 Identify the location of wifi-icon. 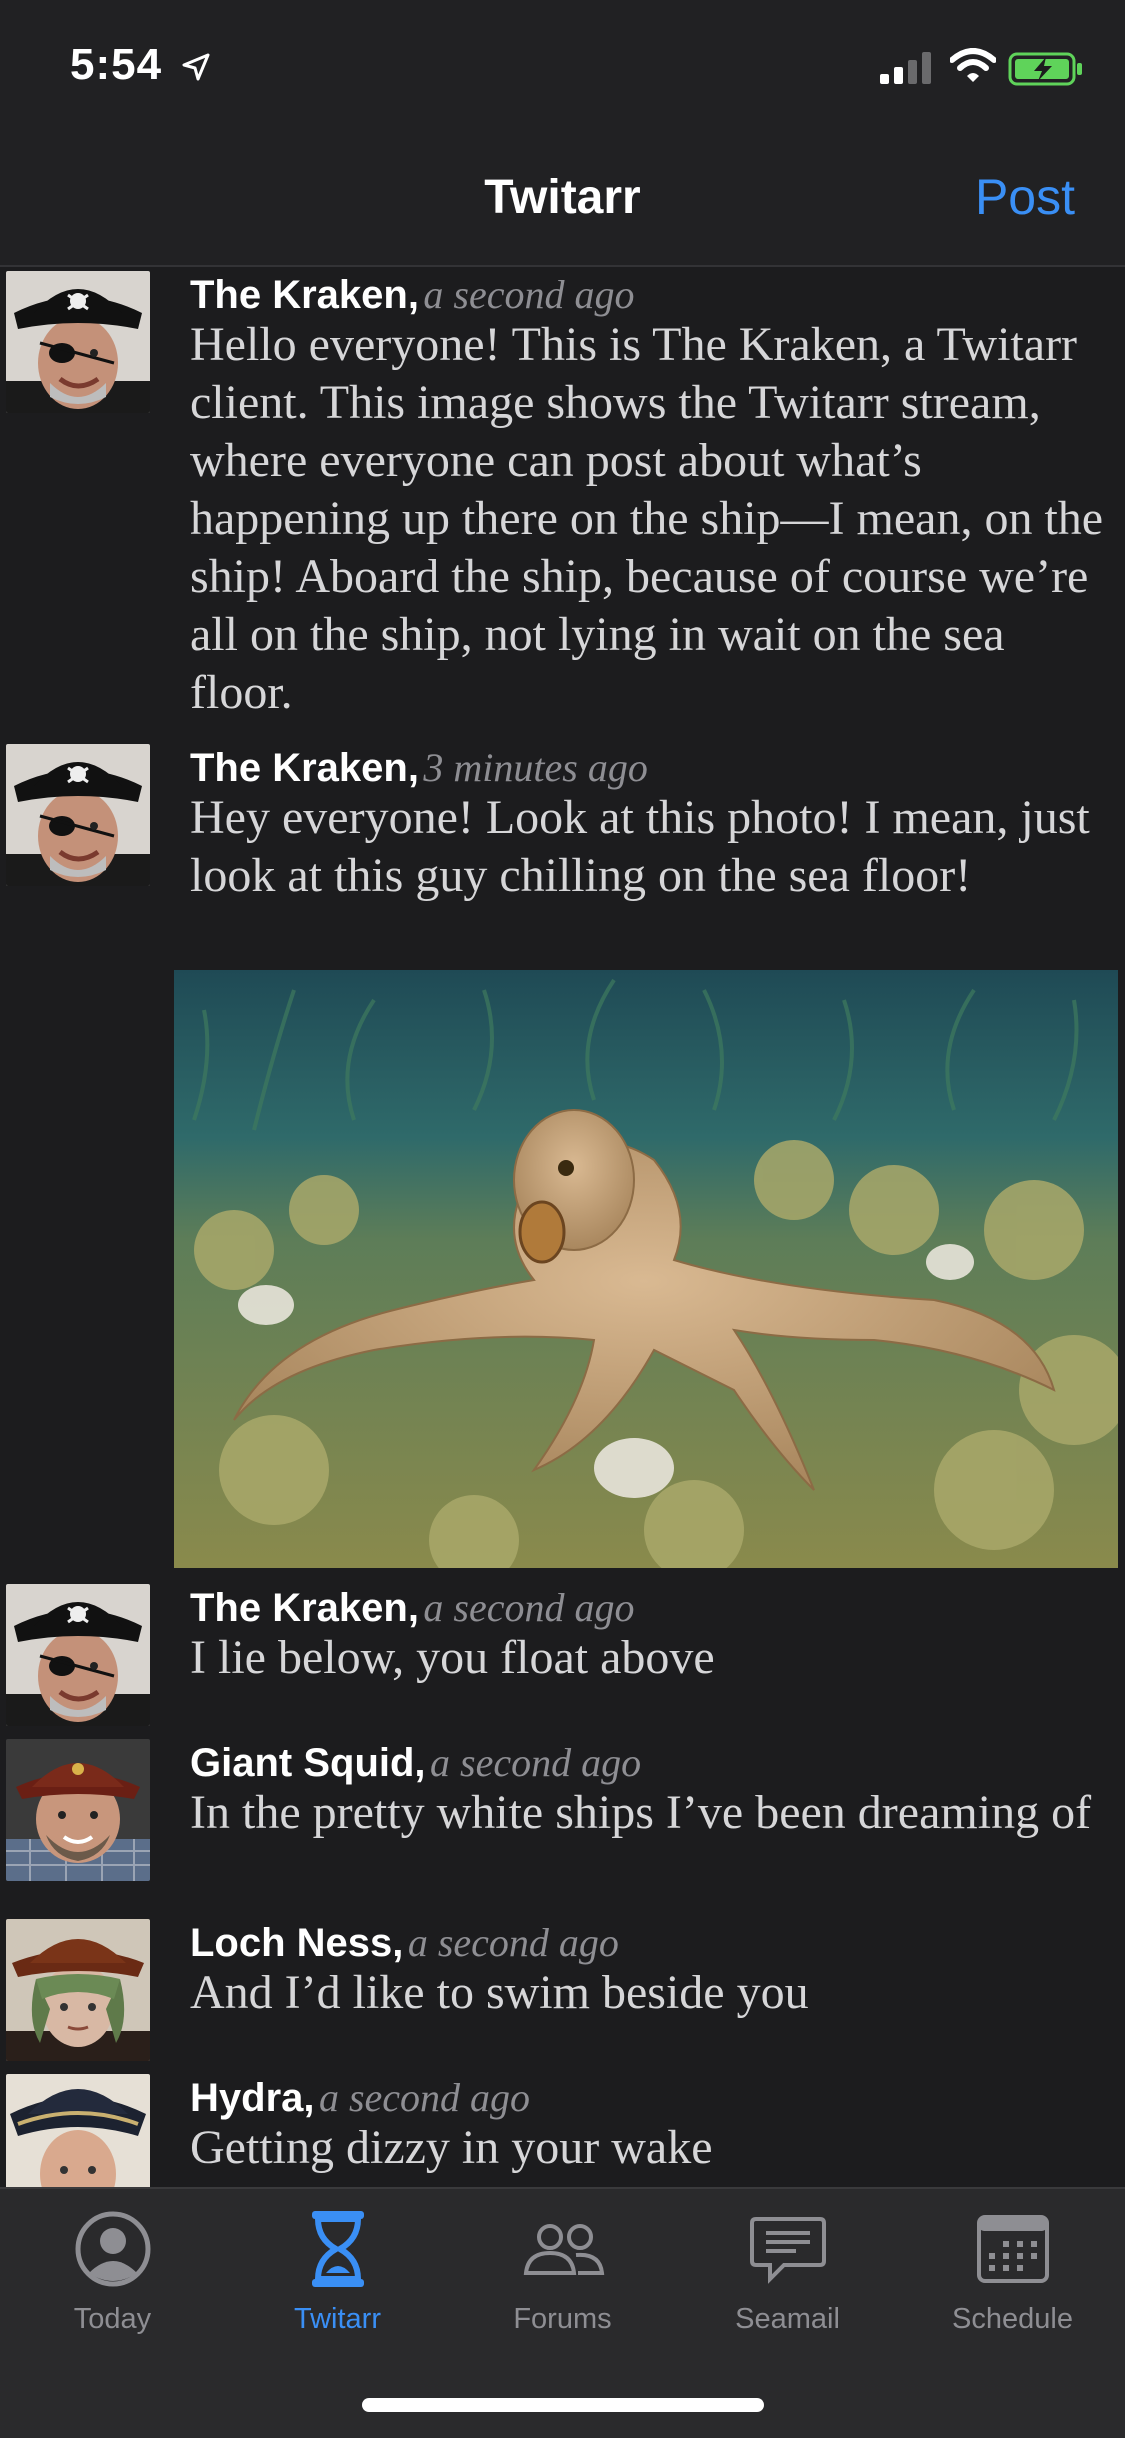
(973, 65).